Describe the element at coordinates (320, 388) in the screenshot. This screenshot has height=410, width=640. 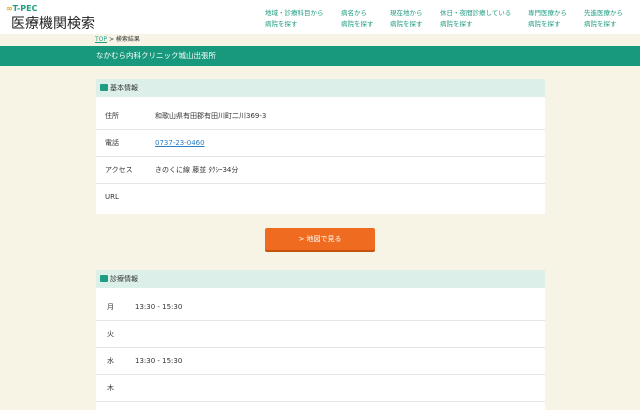
I see `schedule-row: 木` at that location.